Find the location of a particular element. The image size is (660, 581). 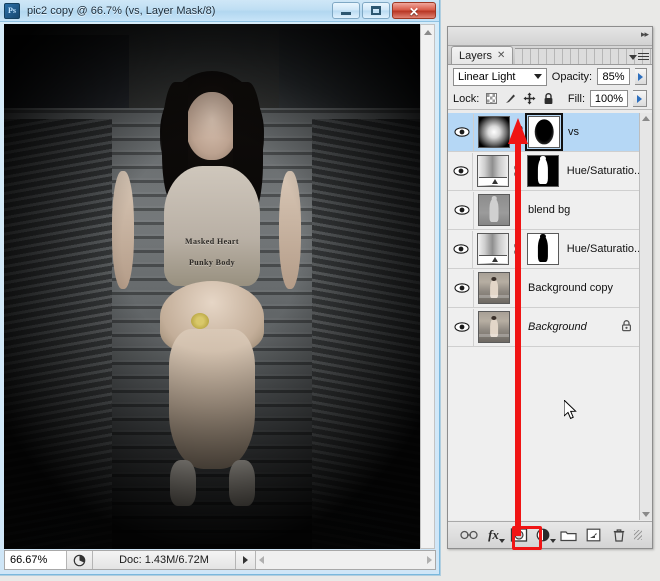

new-layer-icon is located at coordinates (594, 535).